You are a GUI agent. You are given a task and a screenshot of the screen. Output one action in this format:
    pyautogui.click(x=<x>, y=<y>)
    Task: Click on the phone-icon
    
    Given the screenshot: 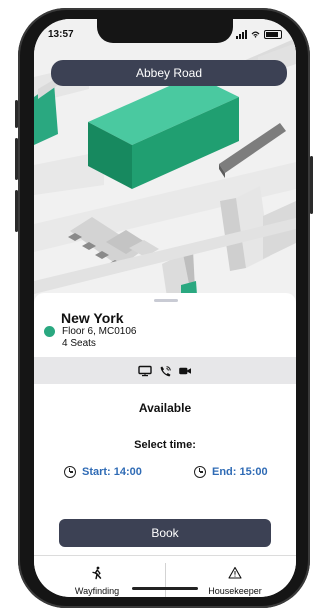 What is the action you would take?
    pyautogui.click(x=165, y=370)
    